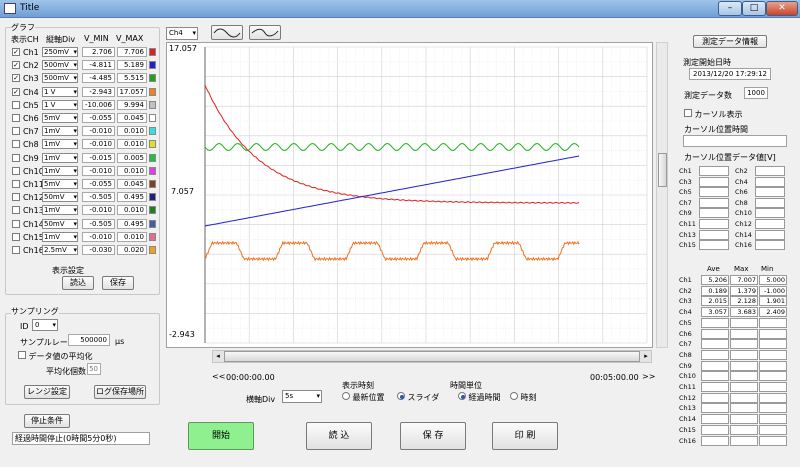  What do you see at coordinates (479, 397) in the screenshot?
I see `radio-elapsed: 経過時間` at bounding box center [479, 397].